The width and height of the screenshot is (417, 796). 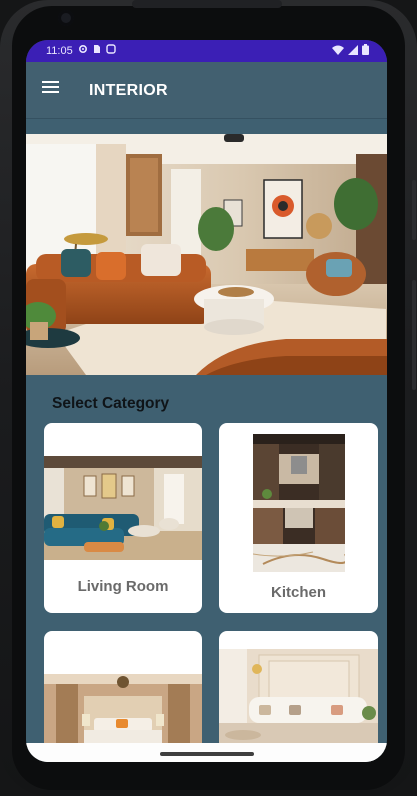 I want to click on app-bar: INTERIOR, so click(x=206, y=90).